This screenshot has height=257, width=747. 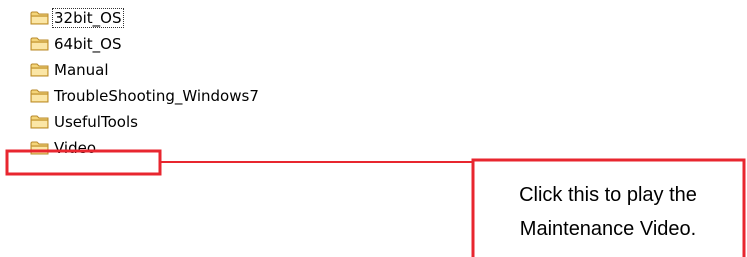 What do you see at coordinates (608, 195) in the screenshot?
I see `callout-line-1: Click this to play the` at bounding box center [608, 195].